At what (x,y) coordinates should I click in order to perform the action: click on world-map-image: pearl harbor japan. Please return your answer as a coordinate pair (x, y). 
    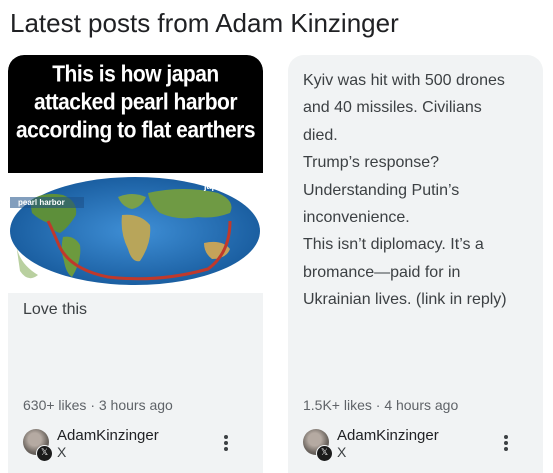
    Looking at the image, I should click on (135, 233).